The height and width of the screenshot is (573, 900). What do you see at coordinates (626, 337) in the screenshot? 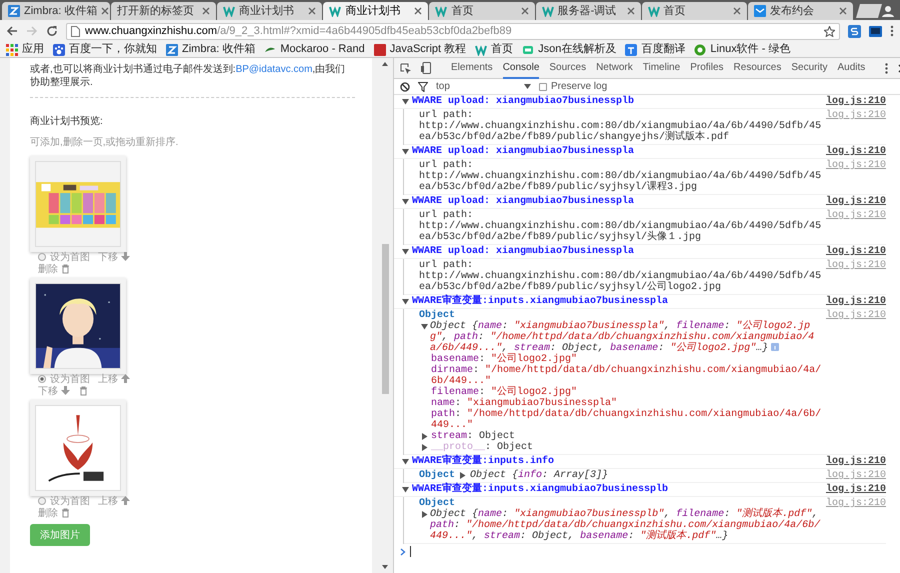
I see `object-preview: Object {name: "xiangmubiao7businesspla", filename: "公司logo2.jpg", path: "/home/httpd/data/db/chuangxinzhishu.com/xiangmubiao/4a/6b/449...", stream: Object, basename: "公司logo2.jpg"…}` at bounding box center [626, 337].